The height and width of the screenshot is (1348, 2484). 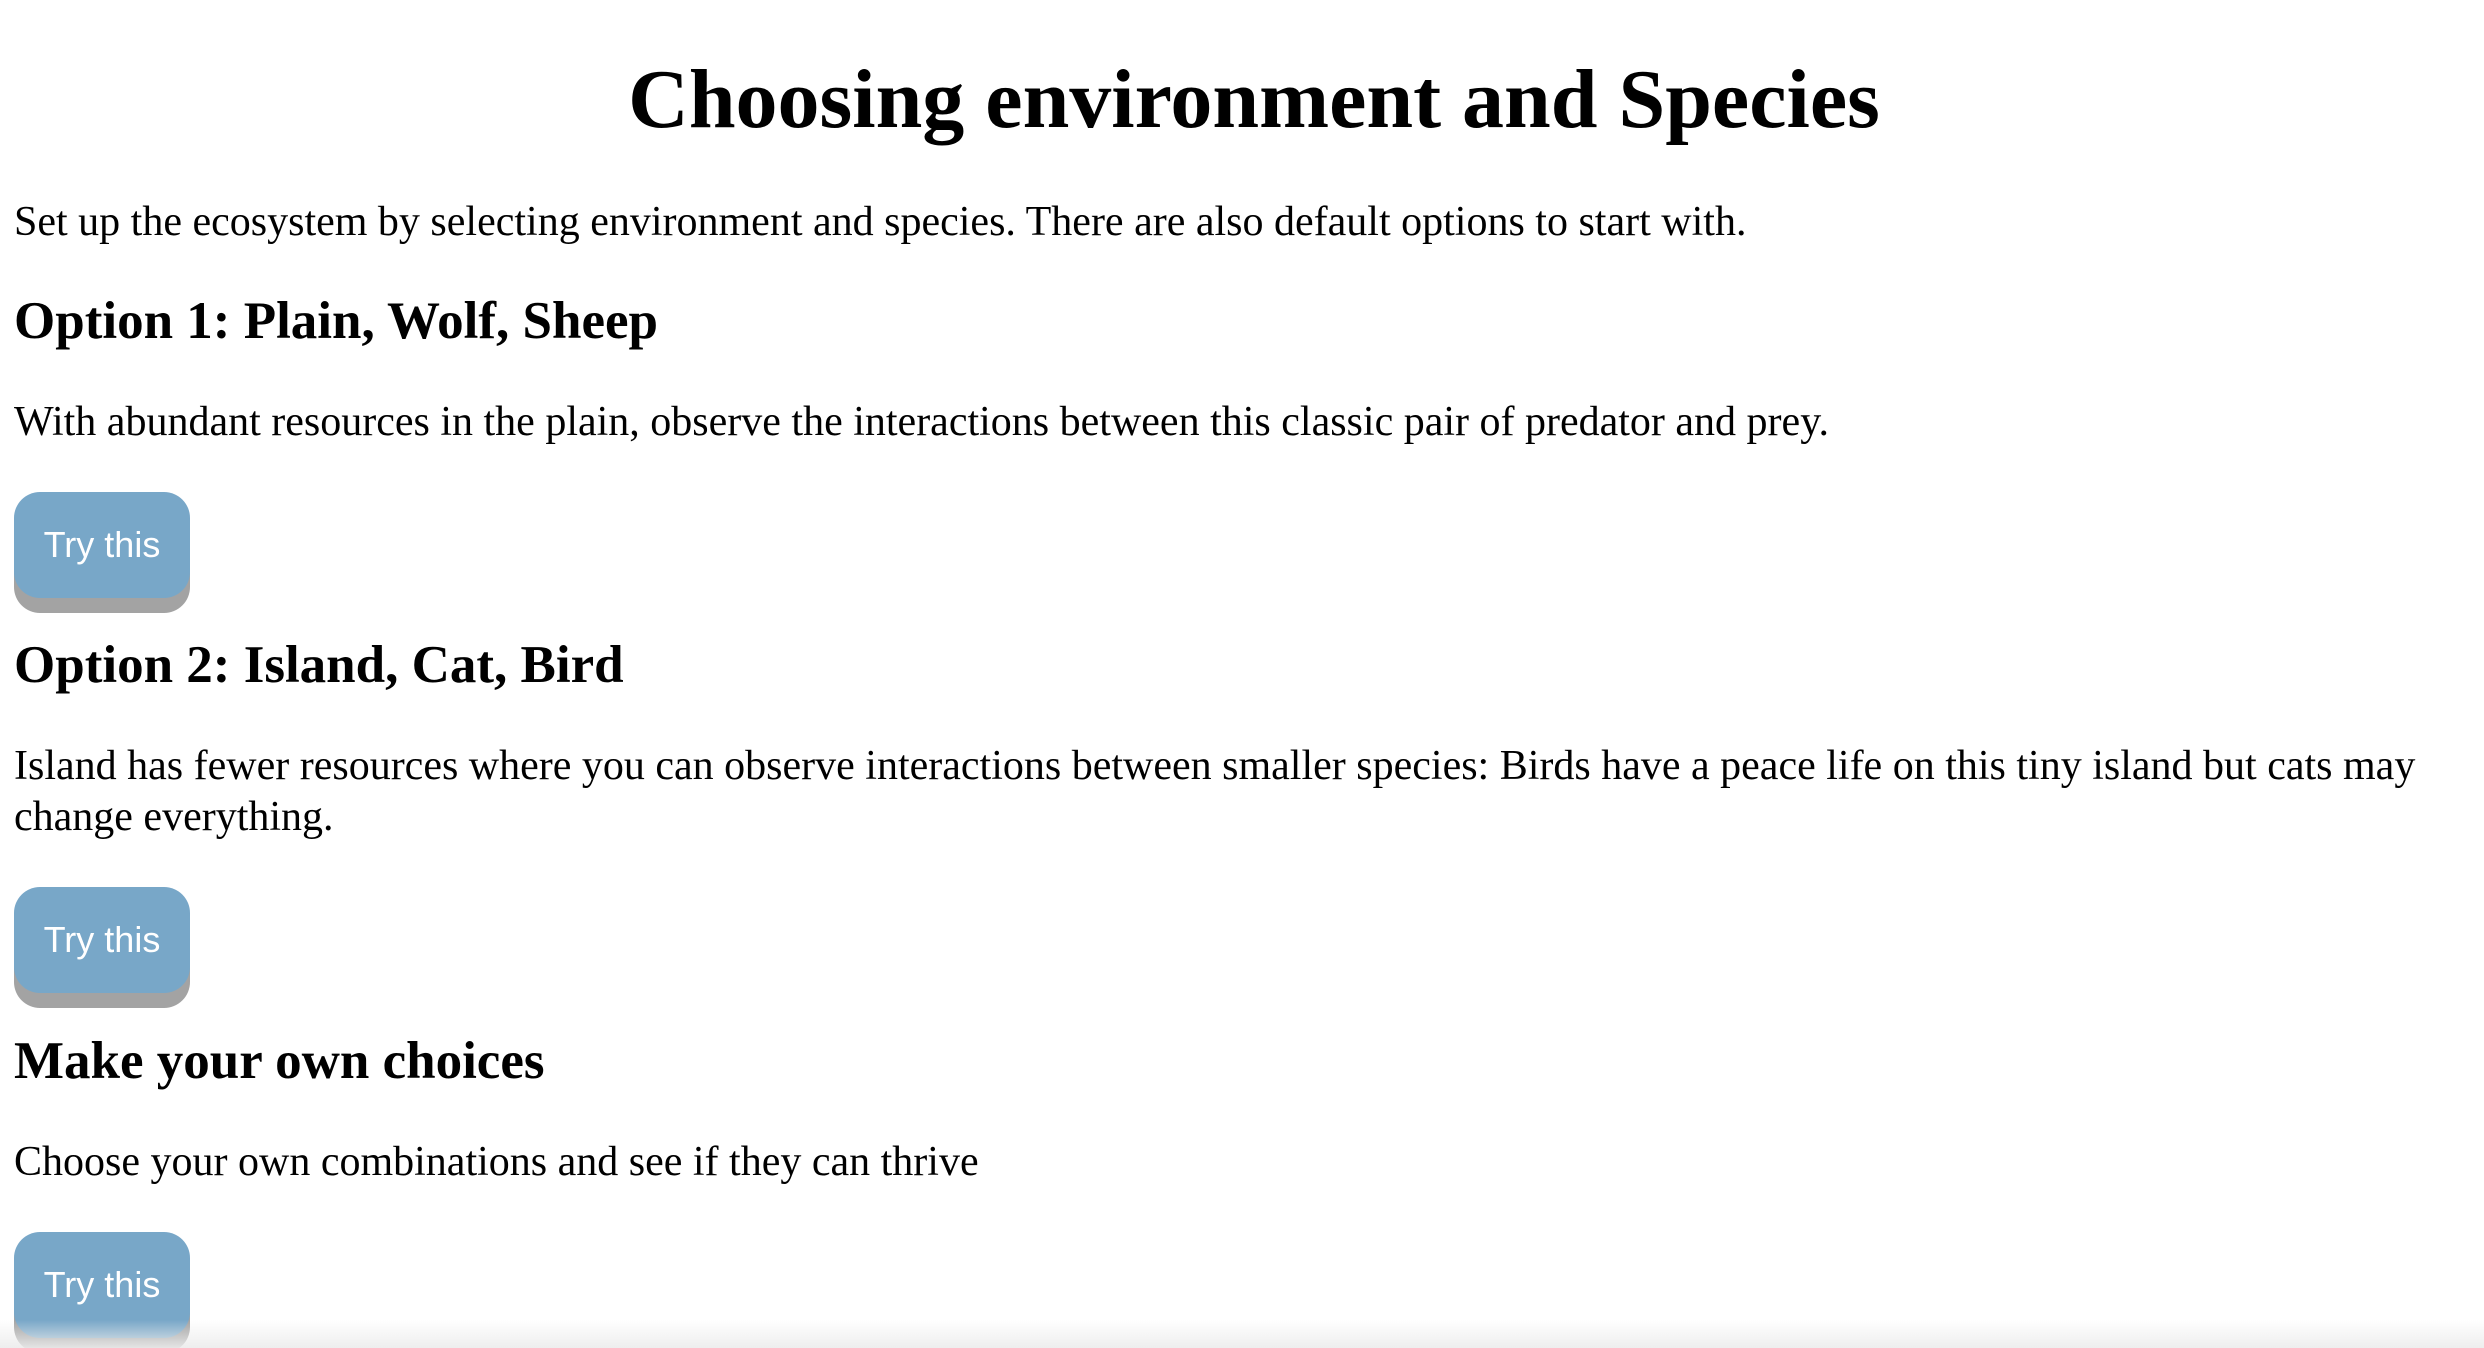 What do you see at coordinates (319, 665) in the screenshot?
I see `option-2-heading: Option 2: Island, Cat, Bird` at bounding box center [319, 665].